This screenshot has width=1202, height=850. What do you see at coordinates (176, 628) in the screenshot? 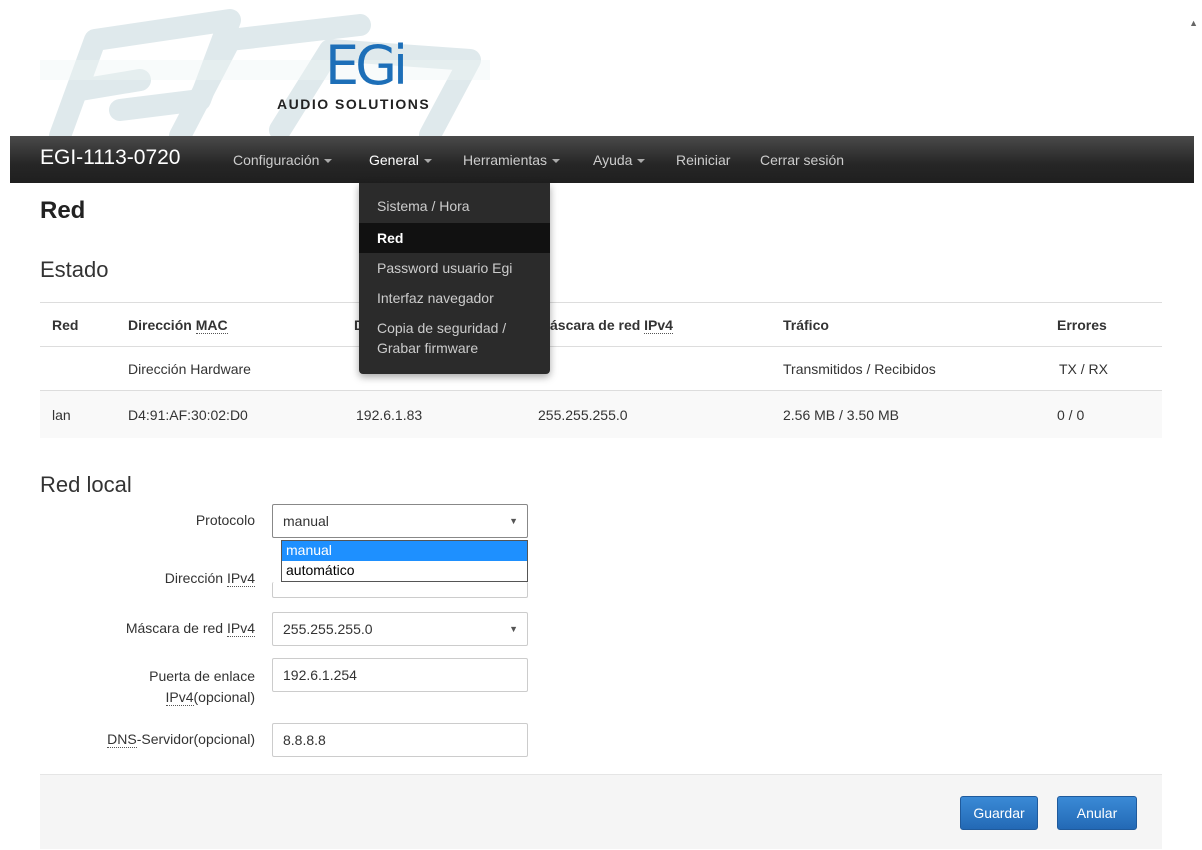
I see `mask-label-text: Máscara de red` at bounding box center [176, 628].